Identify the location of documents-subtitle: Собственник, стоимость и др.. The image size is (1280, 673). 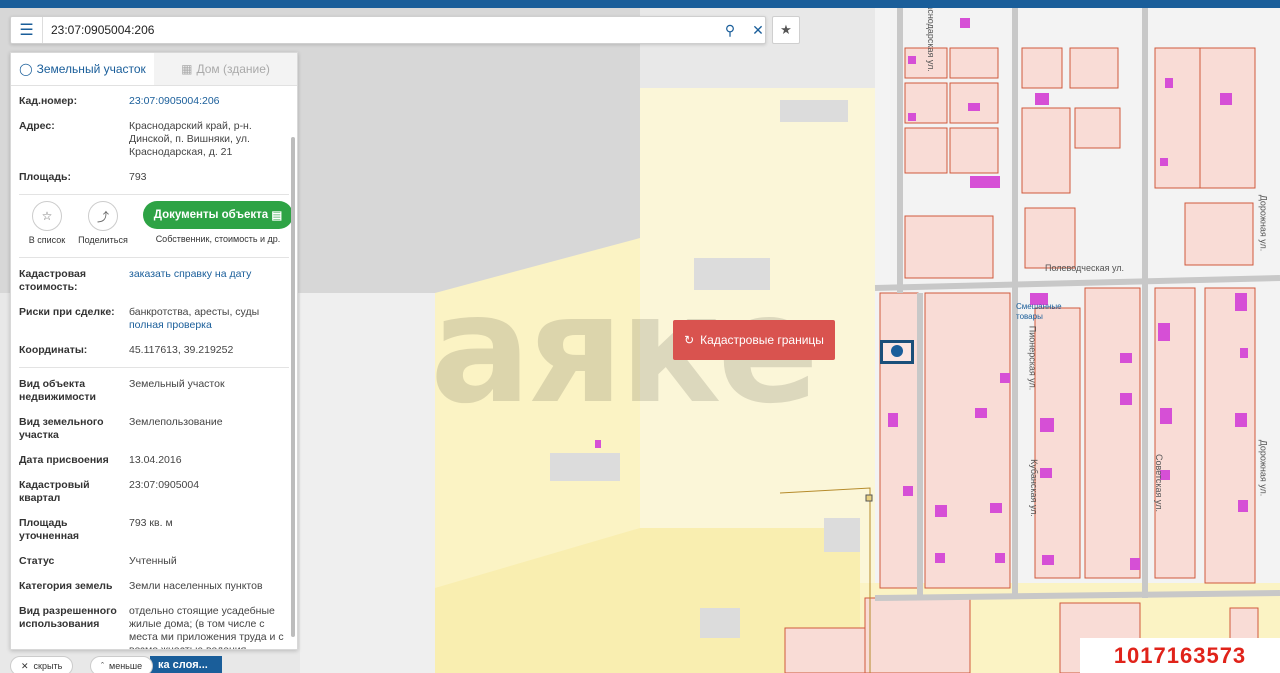
(218, 239).